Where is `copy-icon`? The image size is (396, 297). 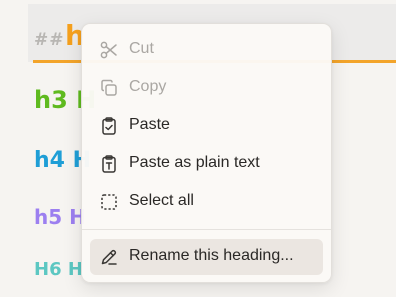
copy-icon is located at coordinates (109, 87).